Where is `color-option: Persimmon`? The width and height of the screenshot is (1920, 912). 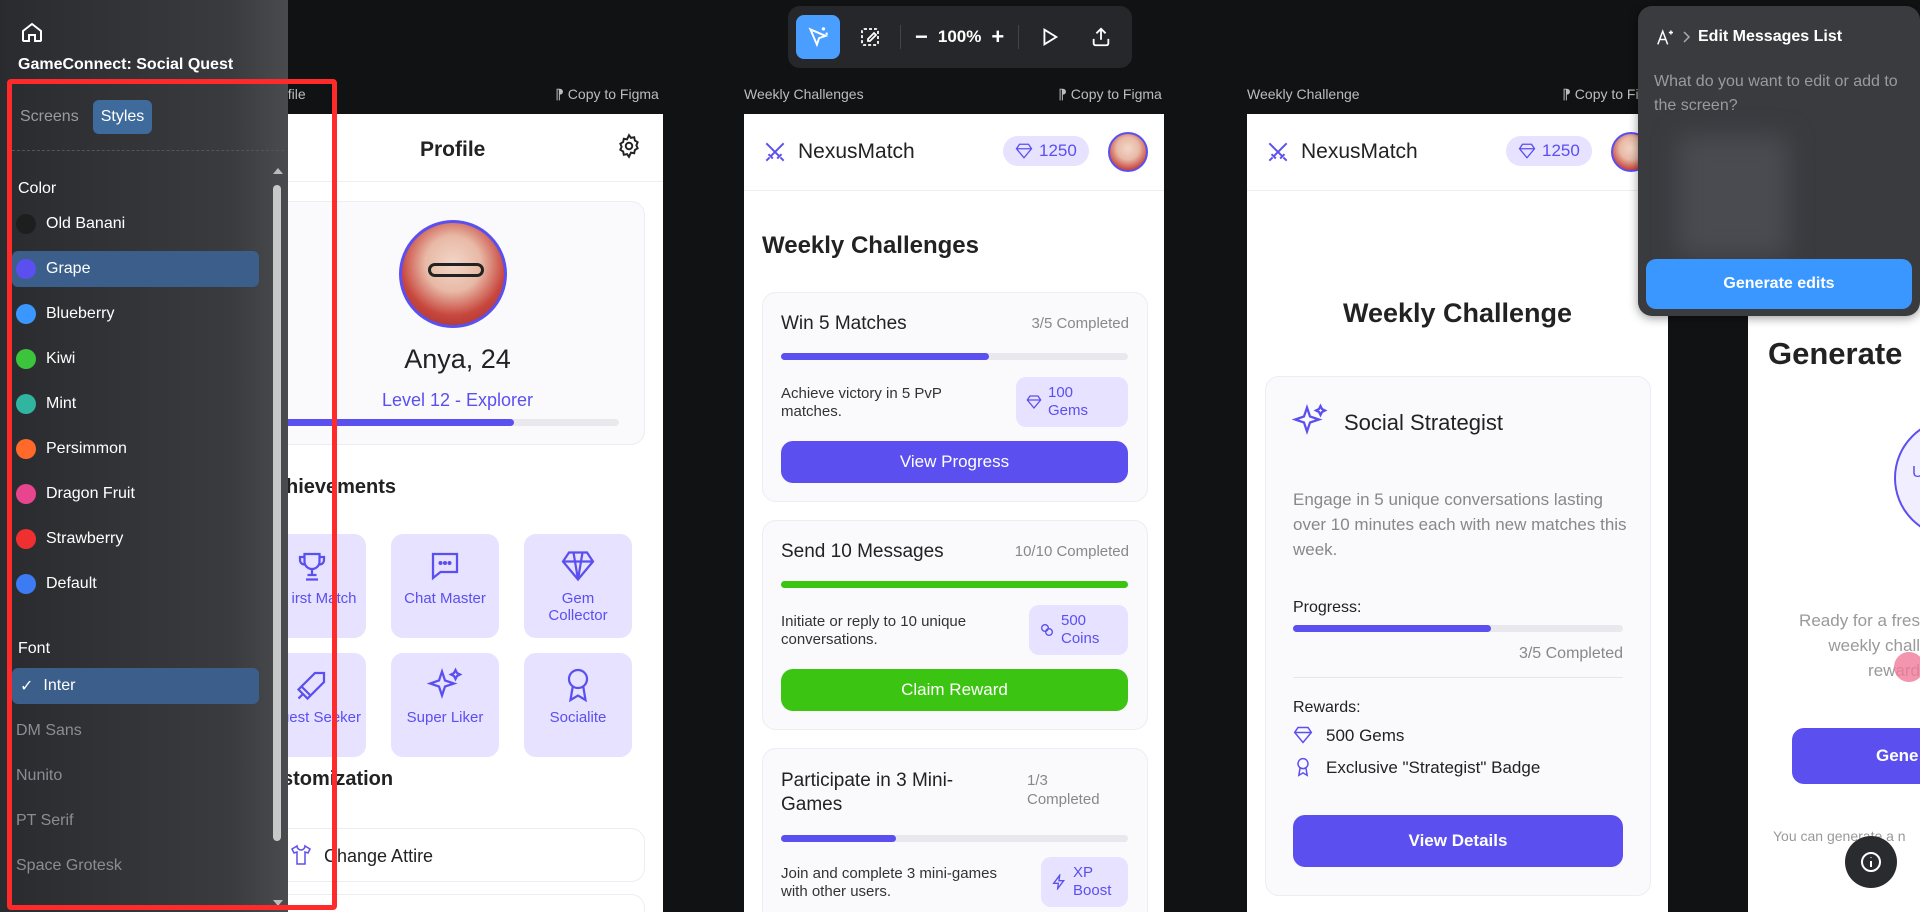
color-option: Persimmon is located at coordinates (135, 449).